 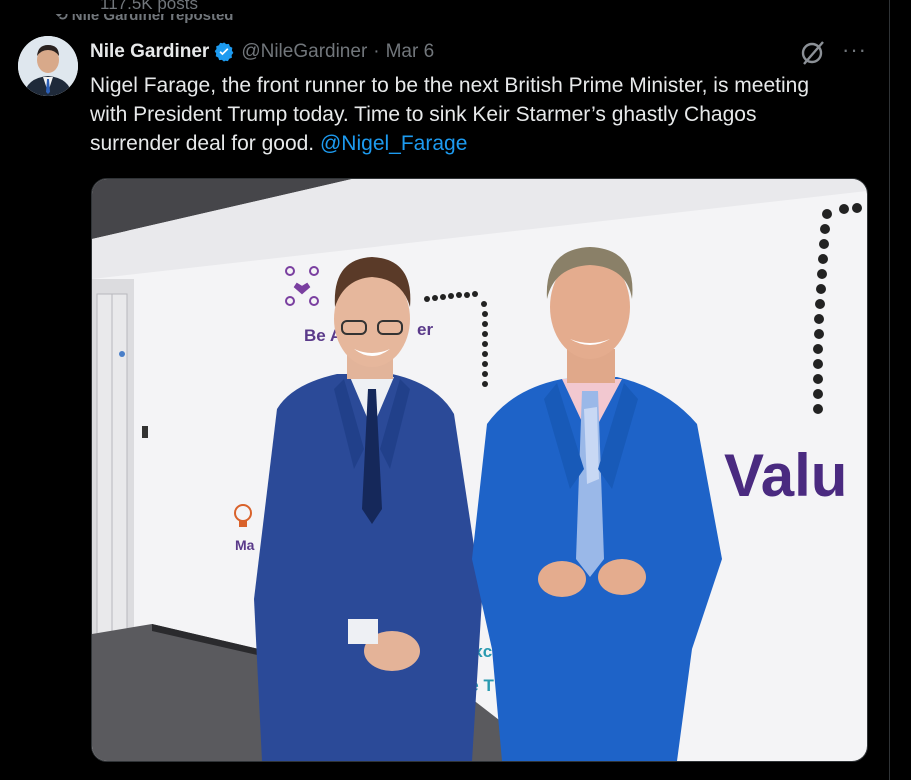 I want to click on tweet-date: Mar 6, so click(x=410, y=52).